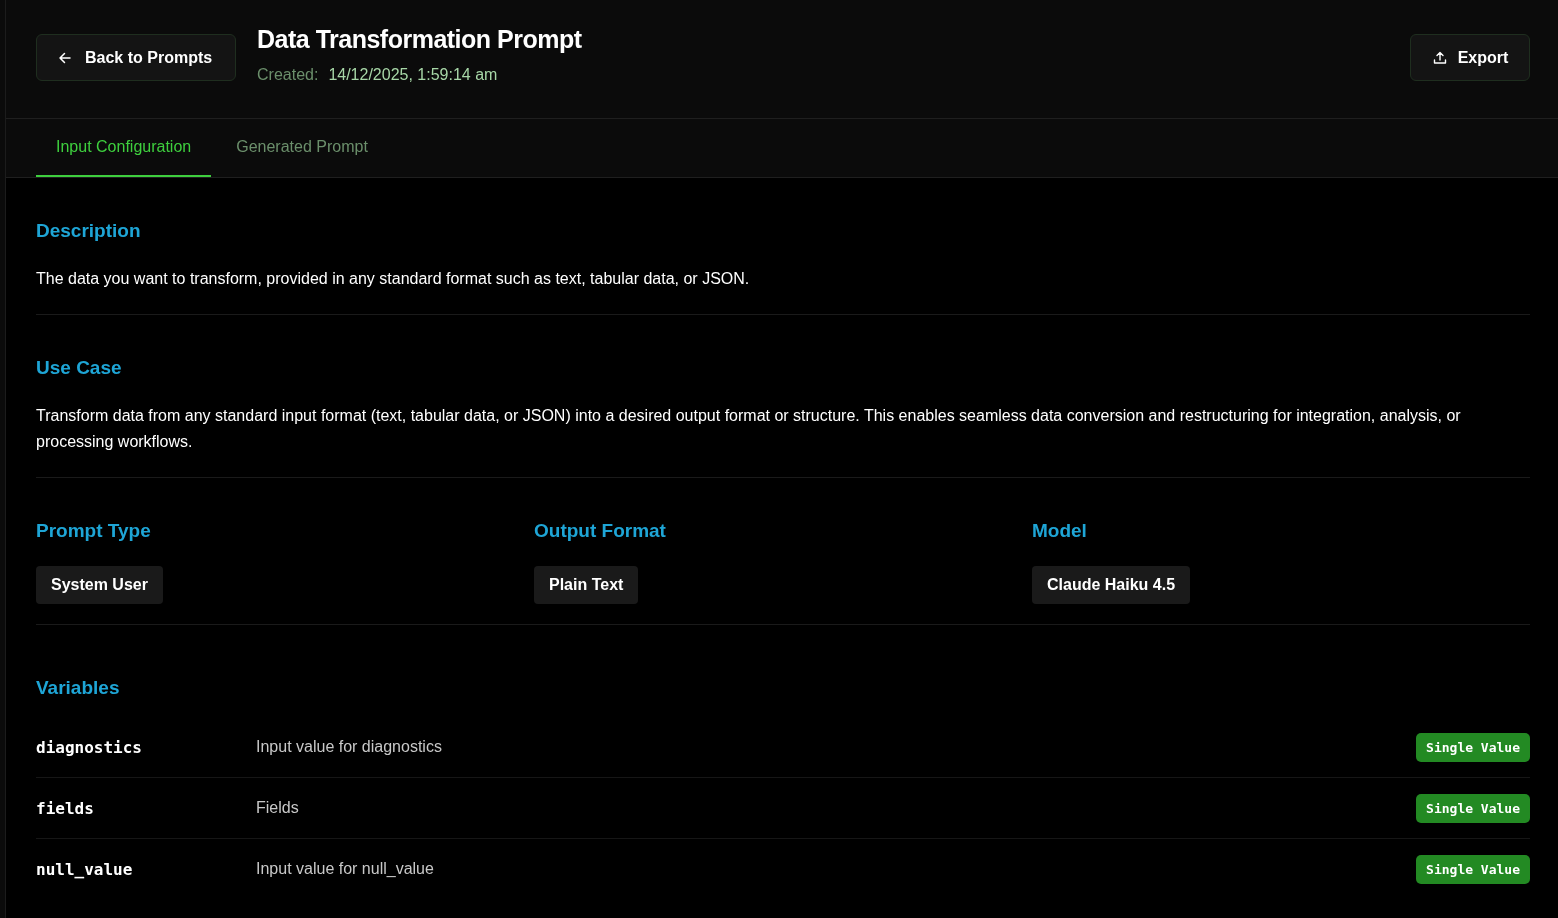  What do you see at coordinates (124, 148) in the screenshot?
I see `tab: Input Configuration` at bounding box center [124, 148].